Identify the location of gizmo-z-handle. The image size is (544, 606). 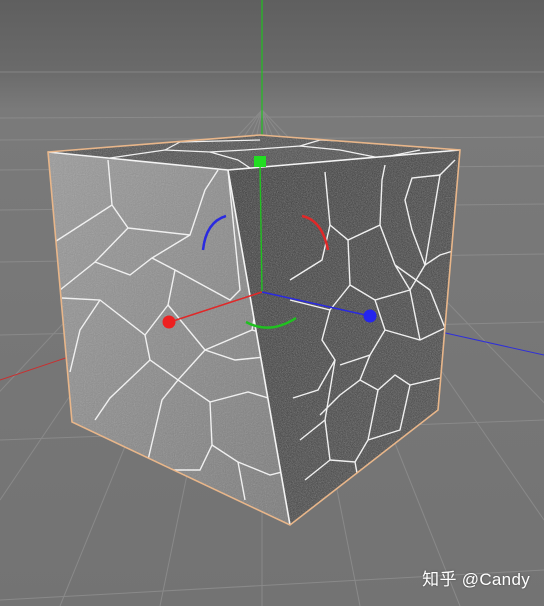
(370, 316).